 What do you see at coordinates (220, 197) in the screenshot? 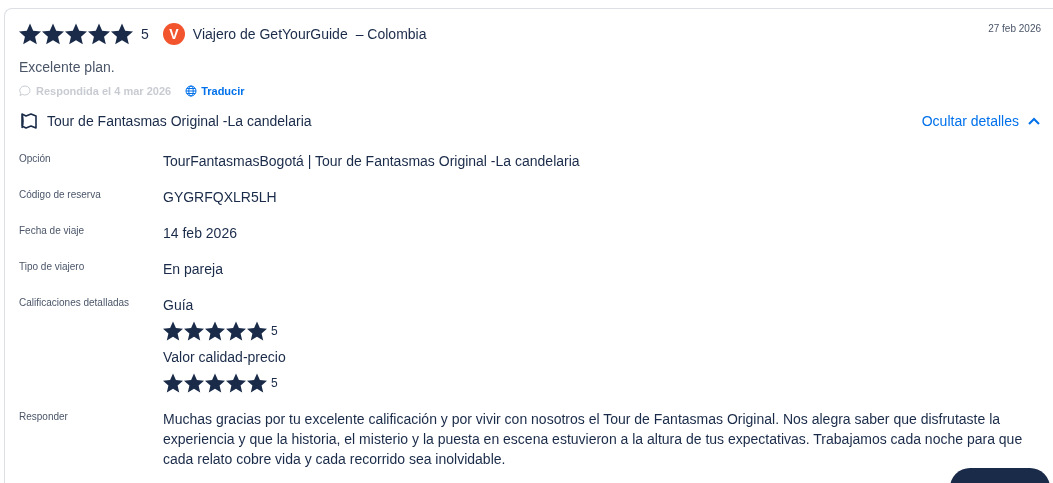
I see `detail-value: GYGRFQXLR5LH` at bounding box center [220, 197].